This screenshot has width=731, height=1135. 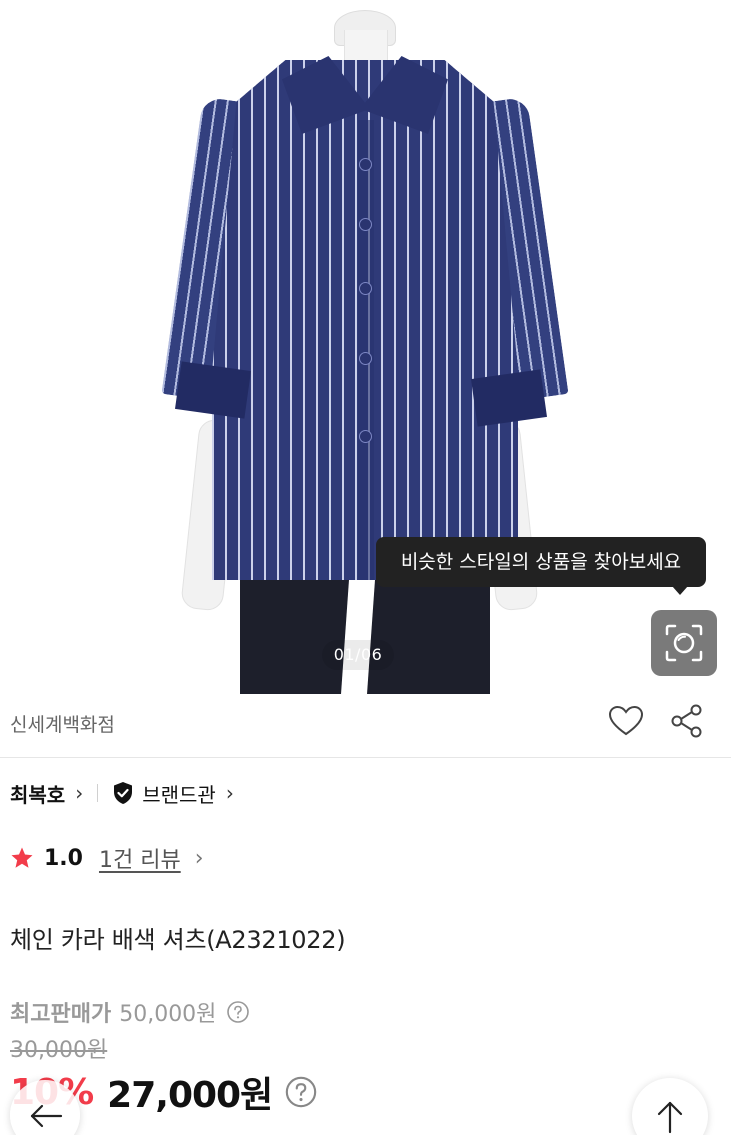 I want to click on brand-row: 최복호 › 브랜드관 ›, so click(x=122, y=793).